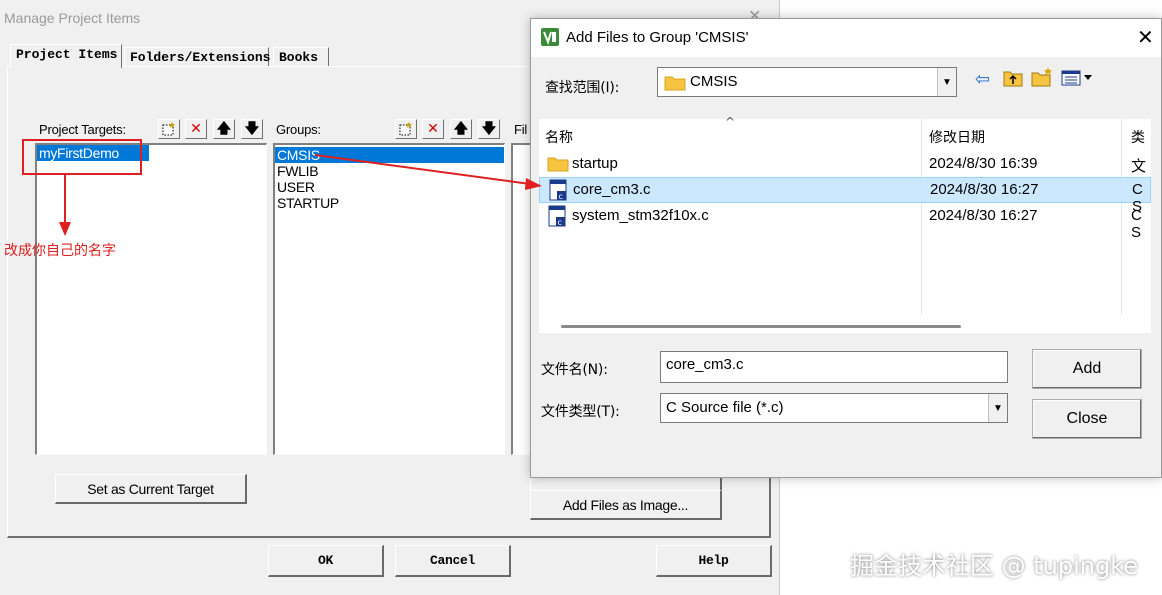  I want to click on tab-project-items: Project Items, so click(66, 56).